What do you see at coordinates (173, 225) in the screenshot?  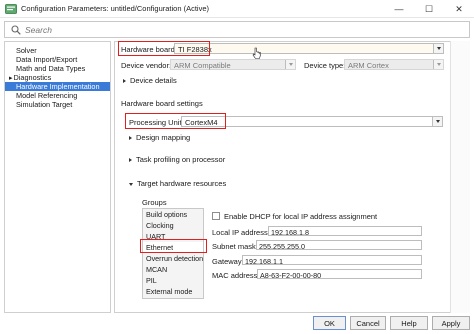 I see `group-item-clocking: Clocking` at bounding box center [173, 225].